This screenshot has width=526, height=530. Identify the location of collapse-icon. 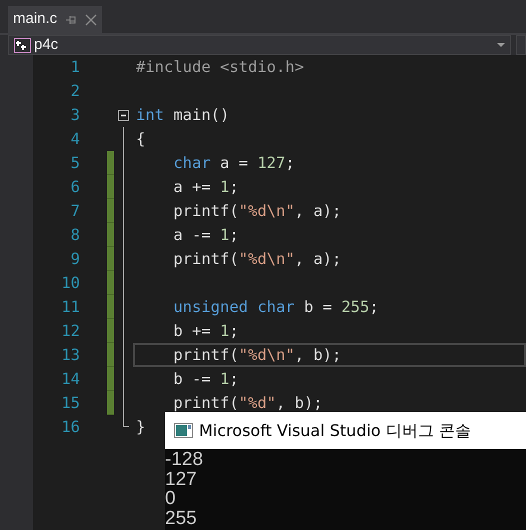
(123, 115).